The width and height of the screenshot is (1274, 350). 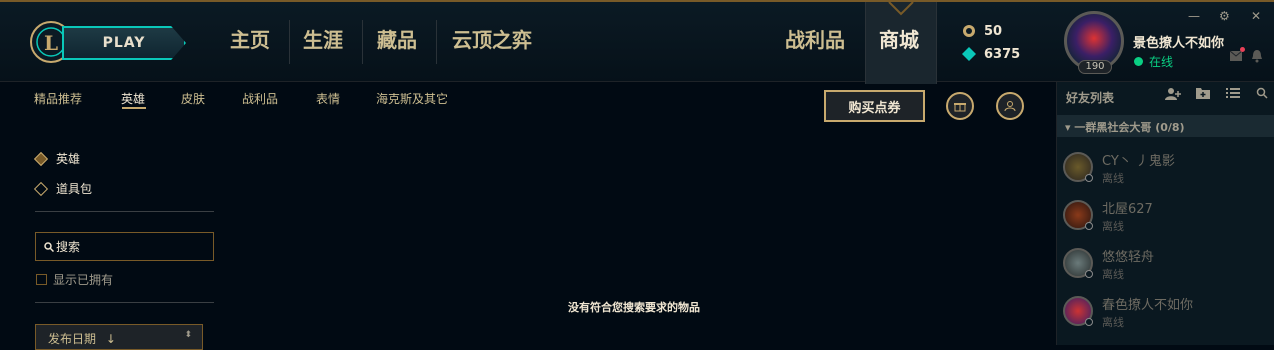 I want to click on play-button: PLAY, so click(x=124, y=43).